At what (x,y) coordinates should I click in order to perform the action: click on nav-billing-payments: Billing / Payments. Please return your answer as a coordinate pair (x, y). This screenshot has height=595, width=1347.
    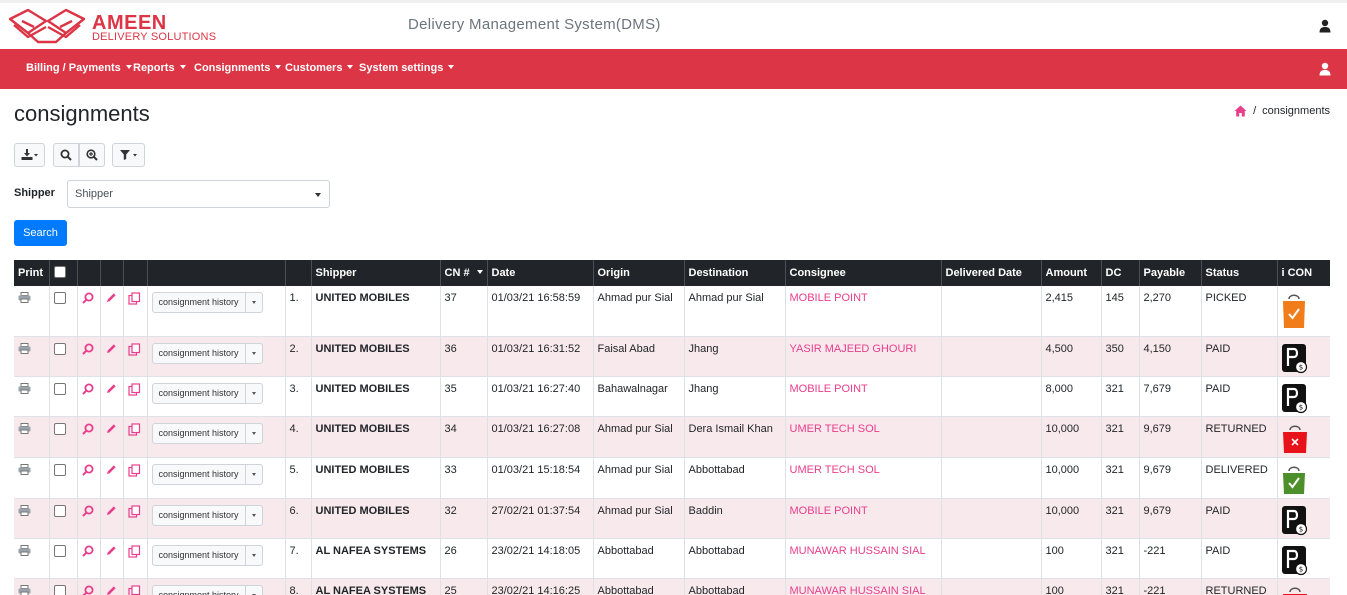
    Looking at the image, I should click on (79, 68).